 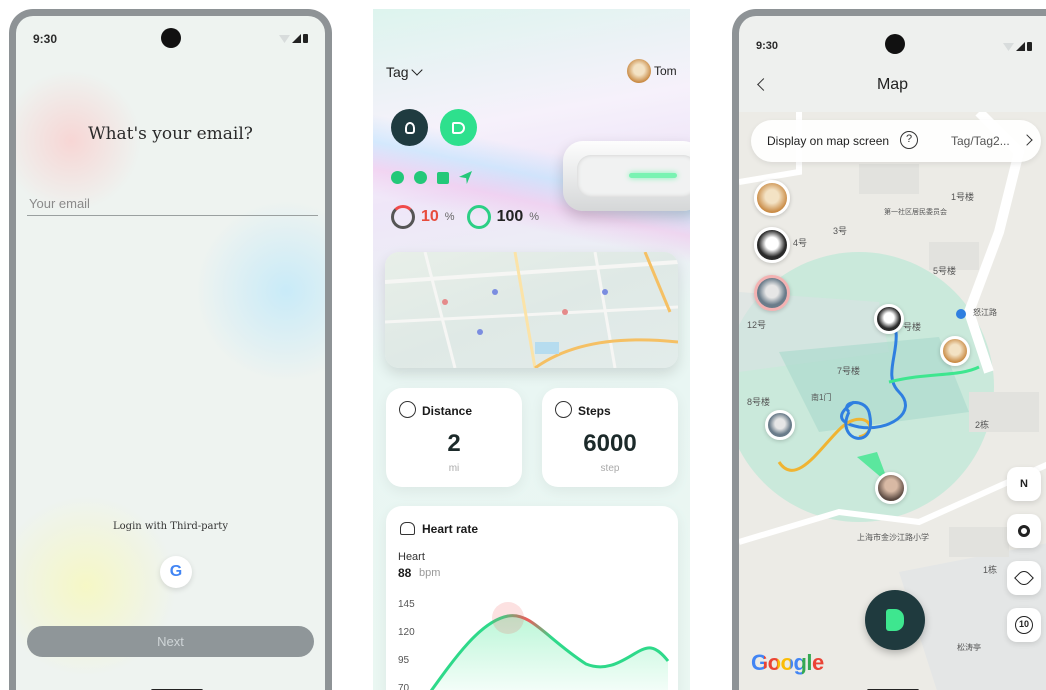 What do you see at coordinates (626, 176) in the screenshot?
I see `tag-device-image` at bounding box center [626, 176].